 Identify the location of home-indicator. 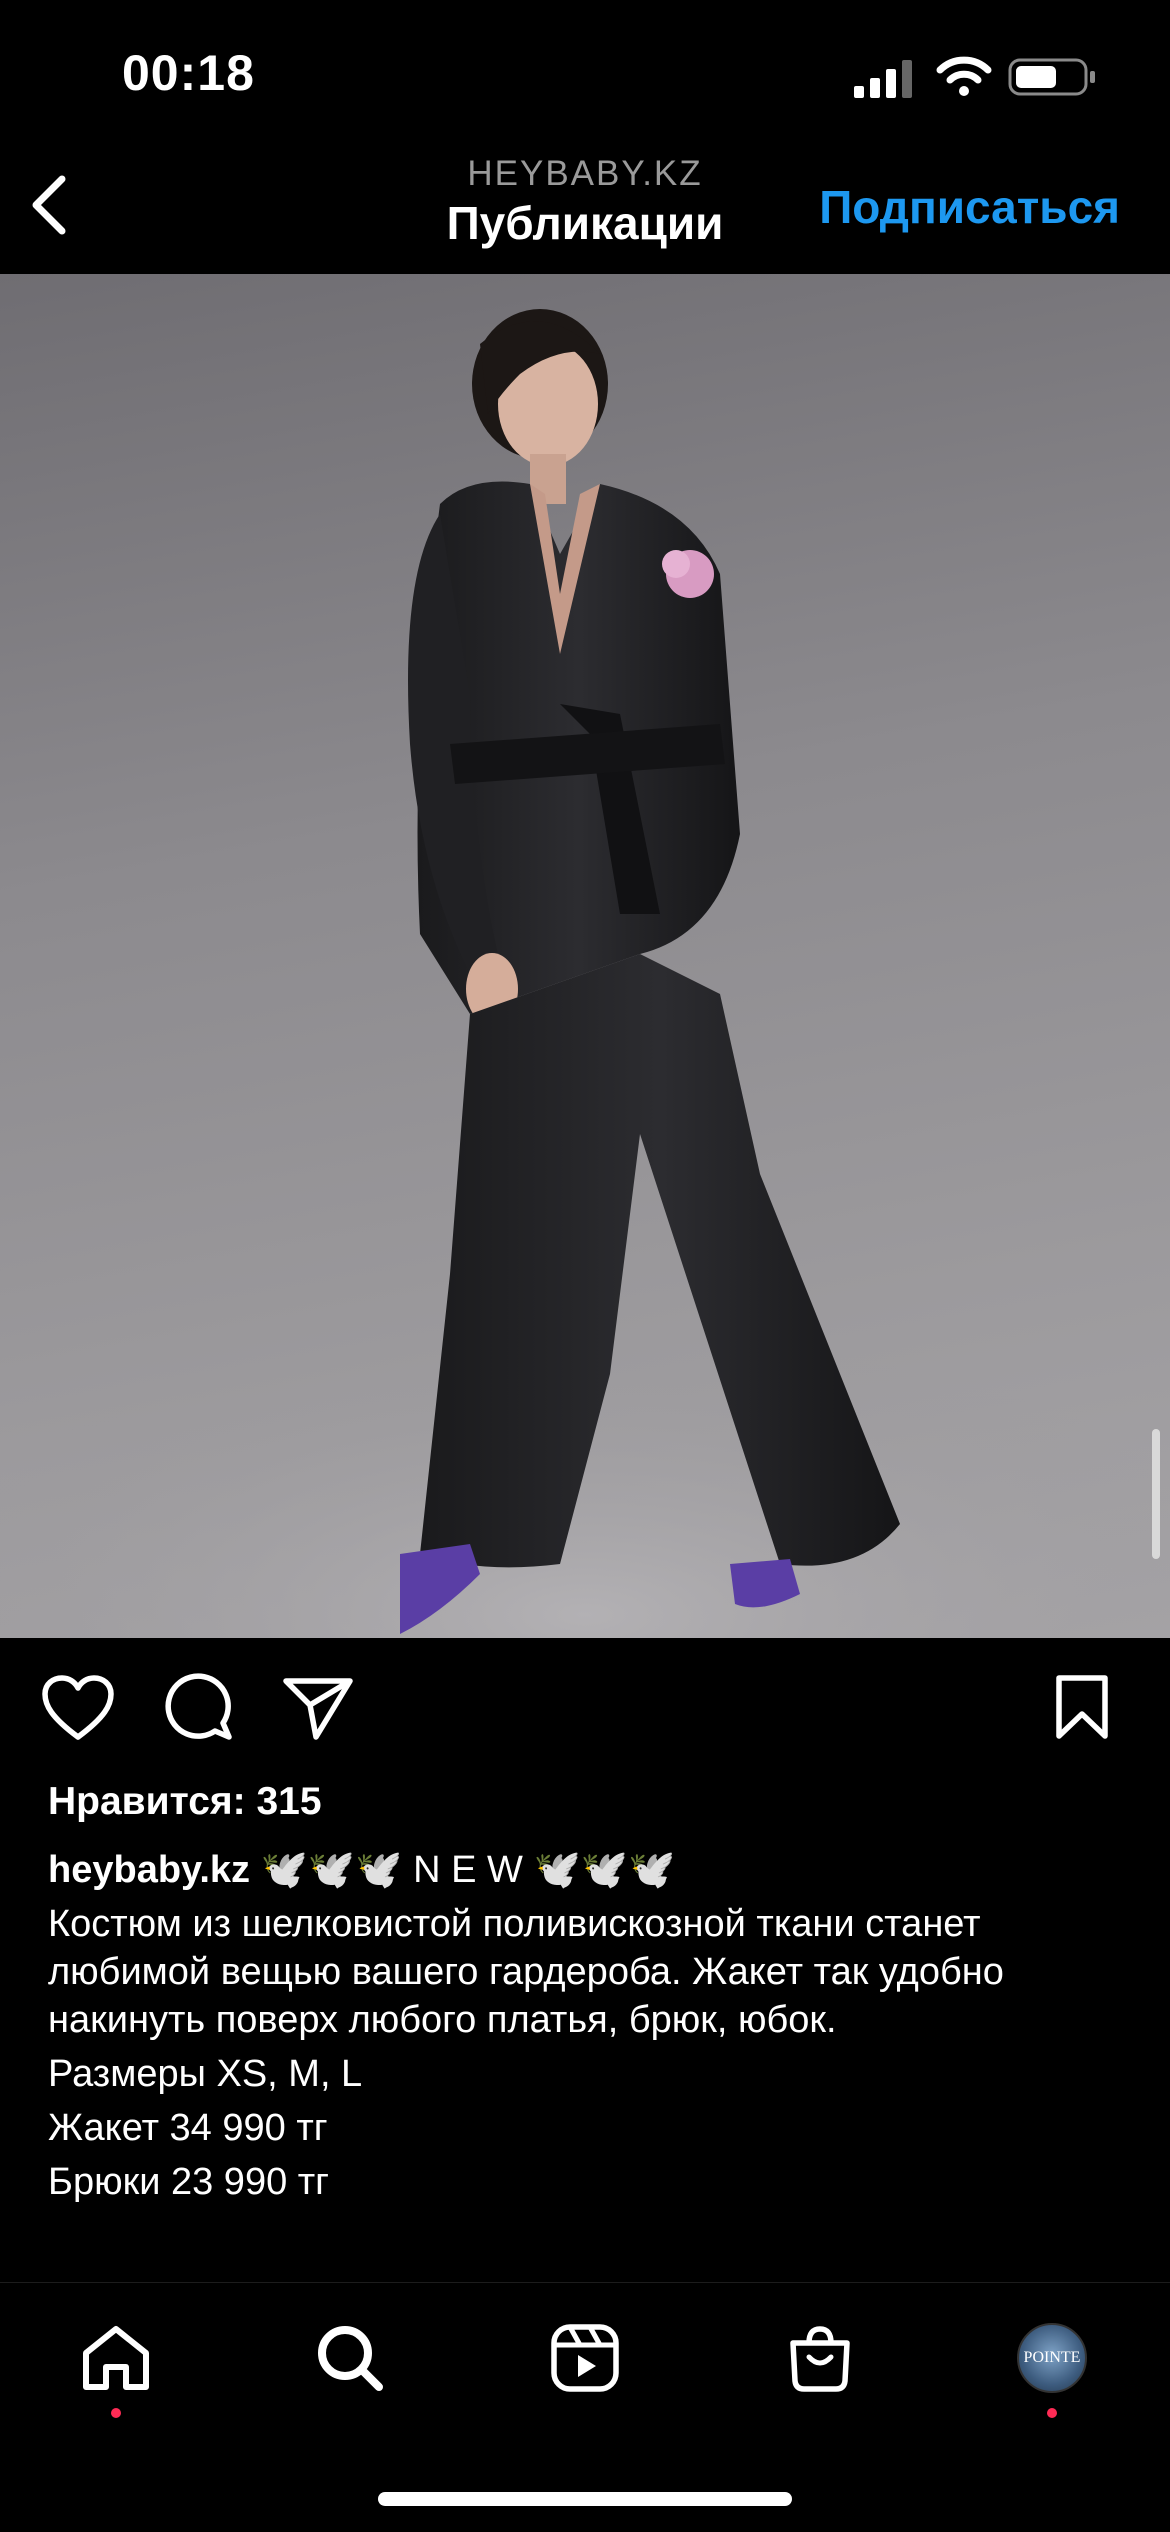
(585, 2499).